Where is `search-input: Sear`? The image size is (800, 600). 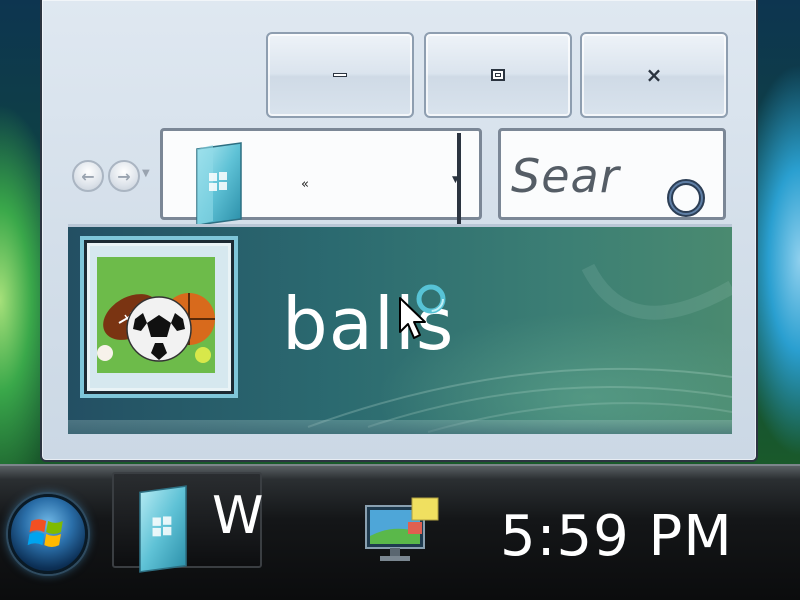
search-input: Sear is located at coordinates (565, 176).